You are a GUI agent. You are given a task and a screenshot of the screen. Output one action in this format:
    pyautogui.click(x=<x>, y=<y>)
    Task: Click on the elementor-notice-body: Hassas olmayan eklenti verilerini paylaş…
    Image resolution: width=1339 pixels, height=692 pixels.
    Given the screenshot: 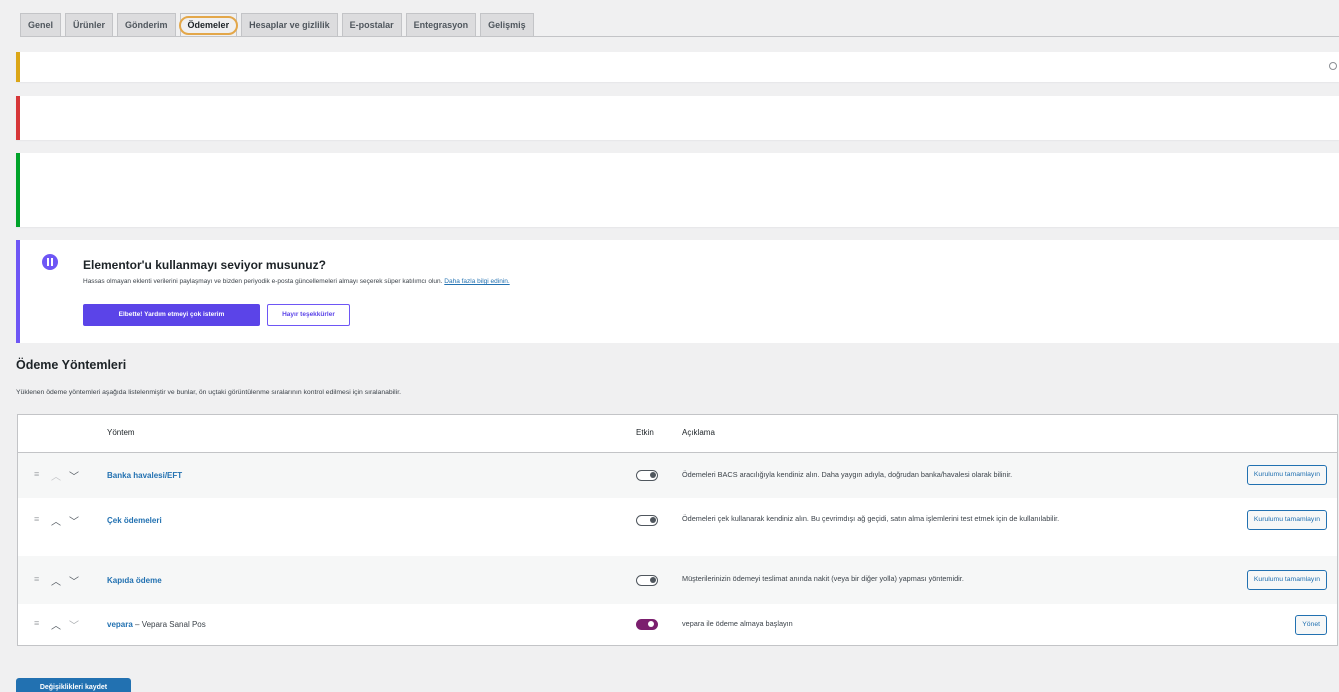 What is the action you would take?
    pyautogui.click(x=263, y=281)
    